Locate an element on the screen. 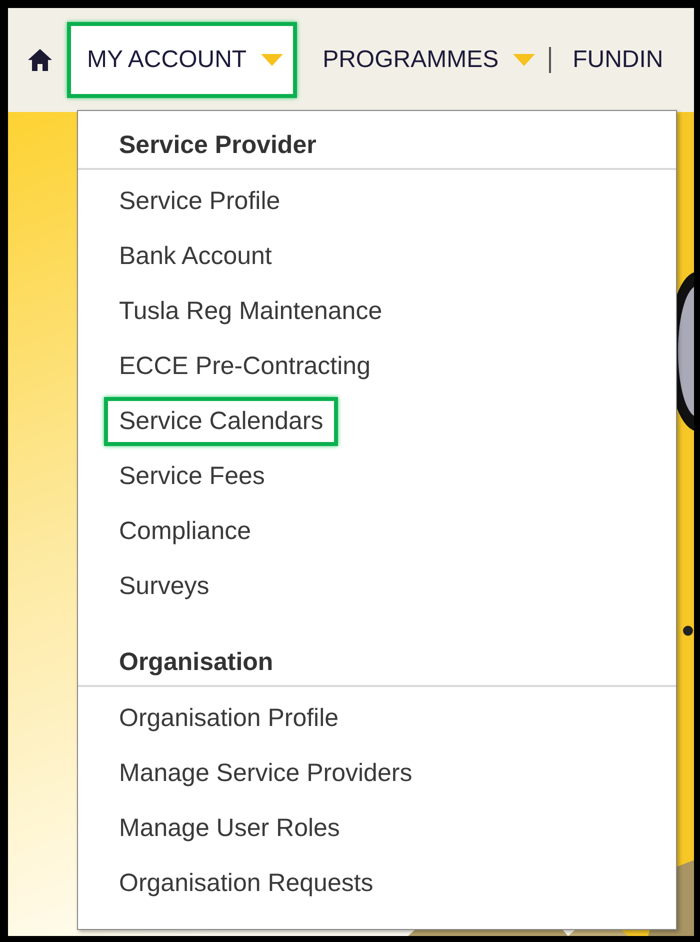  menu-item: Organisation Profile is located at coordinates (229, 718).